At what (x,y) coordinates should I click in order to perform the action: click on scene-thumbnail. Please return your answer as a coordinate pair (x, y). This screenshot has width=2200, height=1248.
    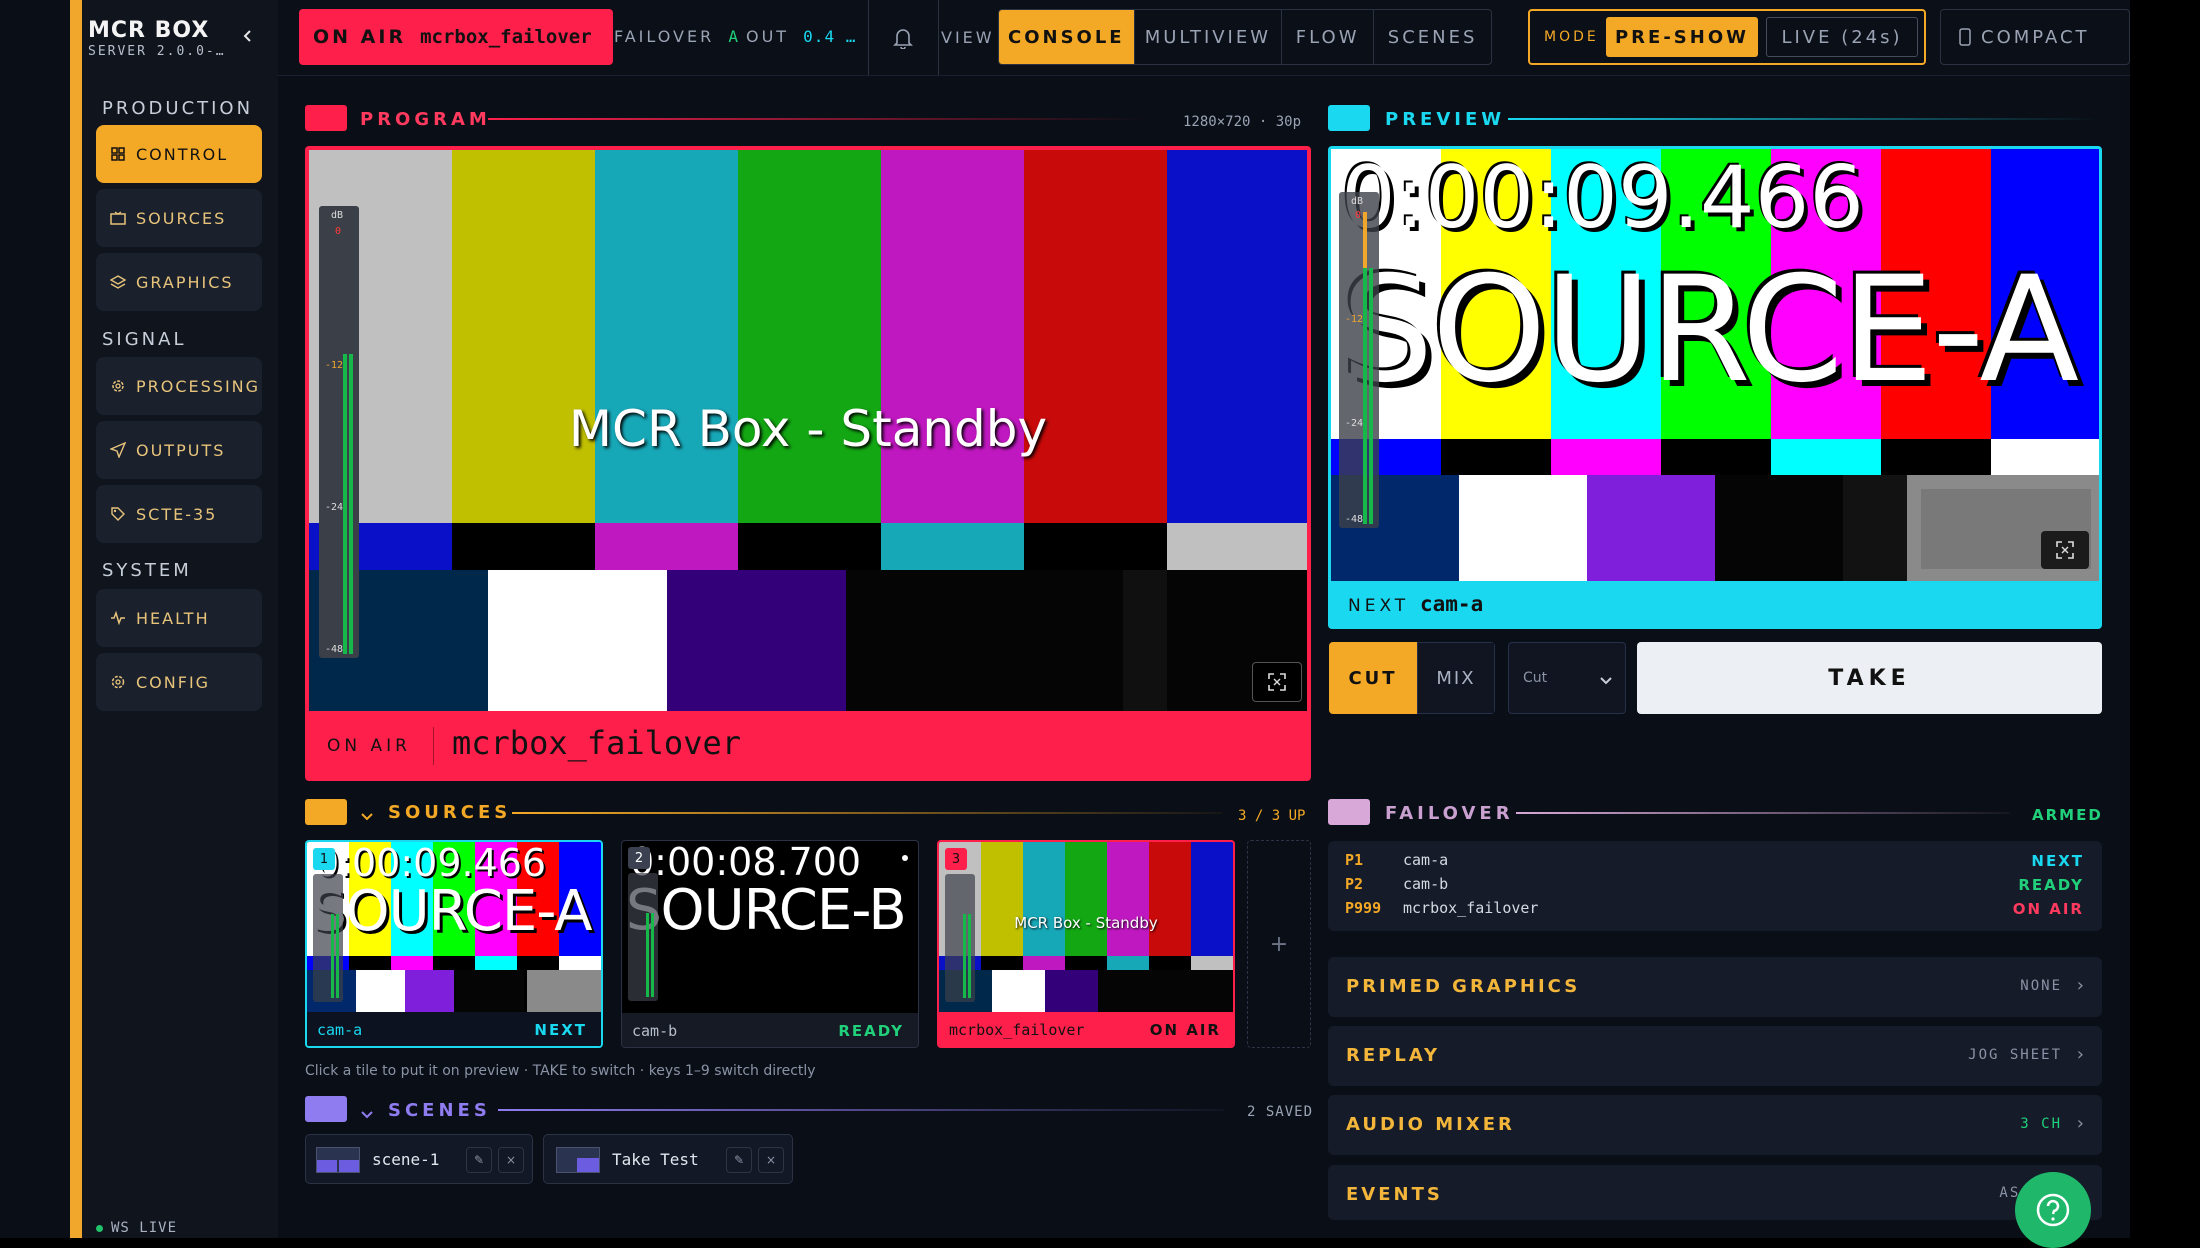
    Looking at the image, I should click on (578, 1160).